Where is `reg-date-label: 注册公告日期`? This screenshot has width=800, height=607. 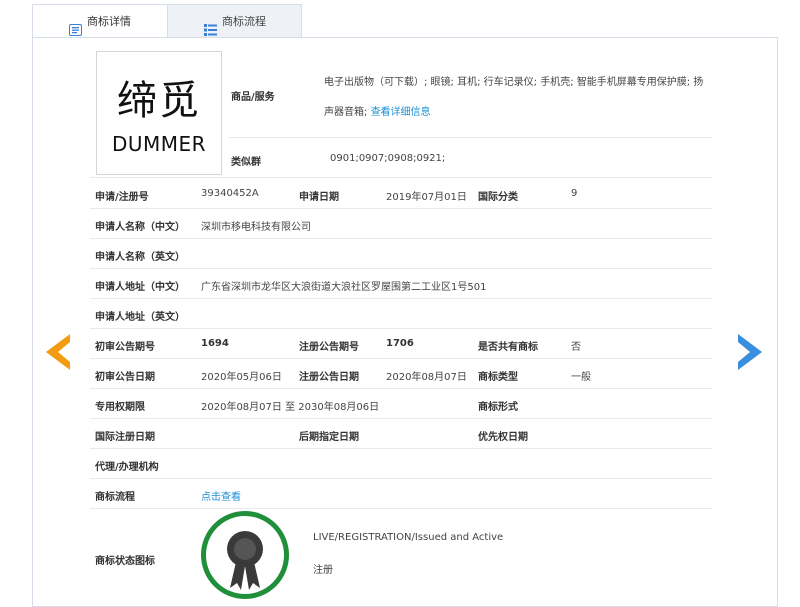 reg-date-label: 注册公告日期 is located at coordinates (329, 377).